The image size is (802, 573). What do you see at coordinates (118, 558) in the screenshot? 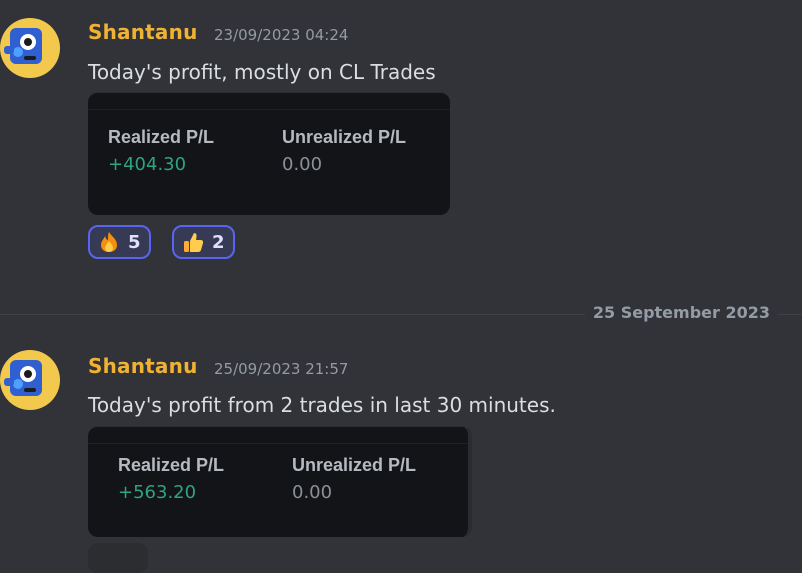
I see `reaction-partial` at bounding box center [118, 558].